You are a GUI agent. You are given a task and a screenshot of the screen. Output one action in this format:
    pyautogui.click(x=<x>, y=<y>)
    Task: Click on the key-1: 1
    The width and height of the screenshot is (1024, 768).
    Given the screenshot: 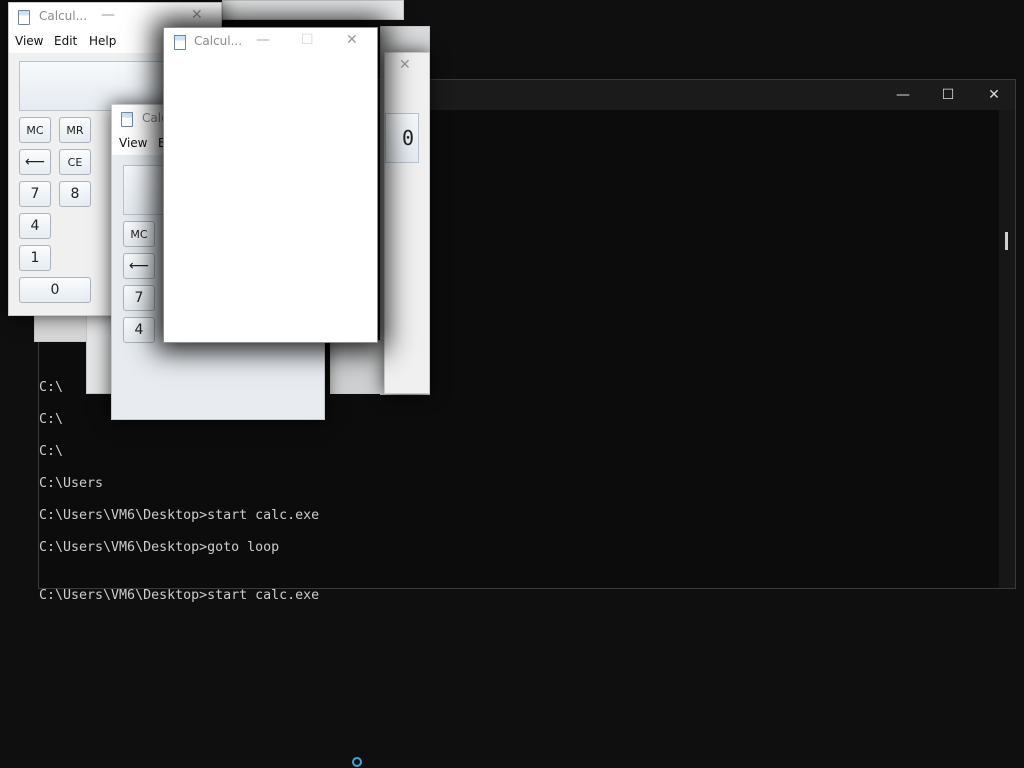 What is the action you would take?
    pyautogui.click(x=35, y=258)
    